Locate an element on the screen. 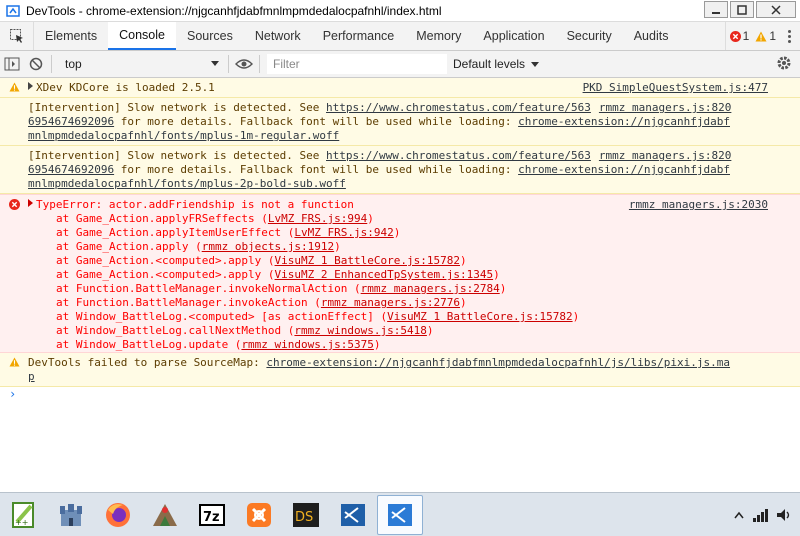 This screenshot has width=800, height=536. 7zip-icon: 7z is located at coordinates (212, 514).